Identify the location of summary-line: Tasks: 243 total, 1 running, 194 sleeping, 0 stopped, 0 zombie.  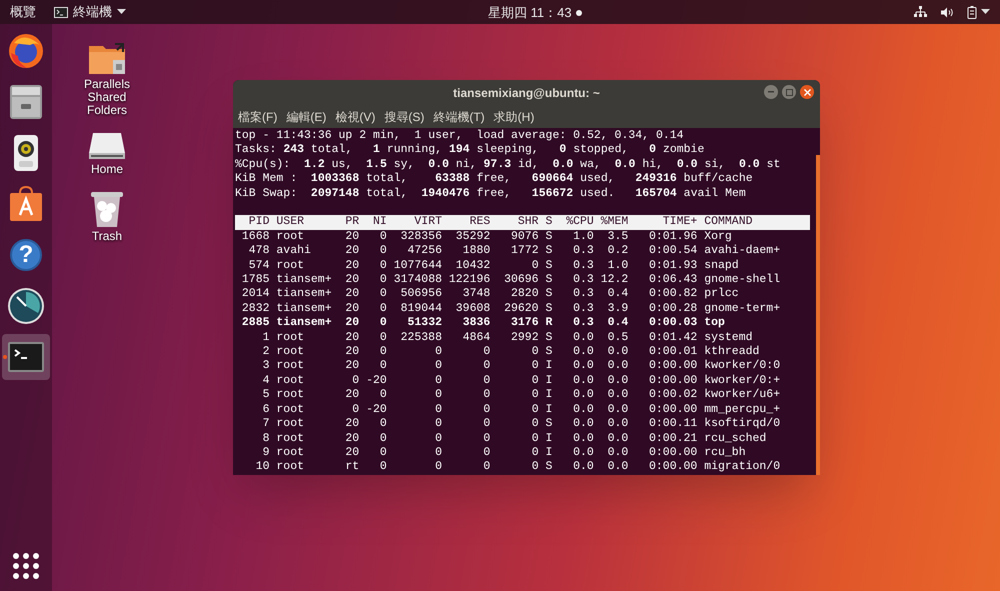
(470, 150).